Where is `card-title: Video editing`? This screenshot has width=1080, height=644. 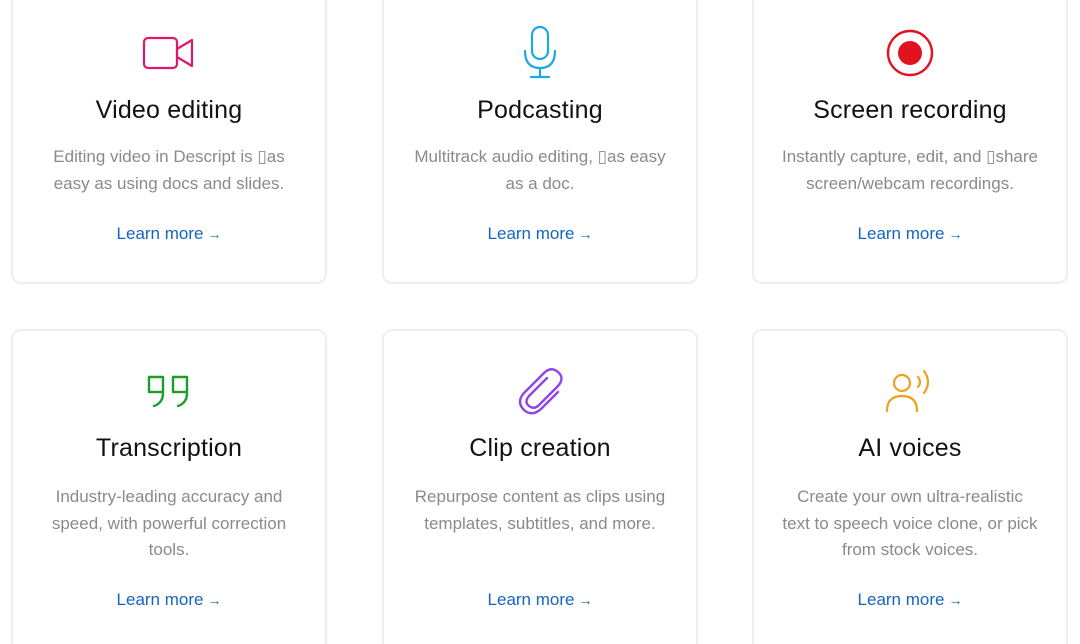 card-title: Video editing is located at coordinates (169, 110).